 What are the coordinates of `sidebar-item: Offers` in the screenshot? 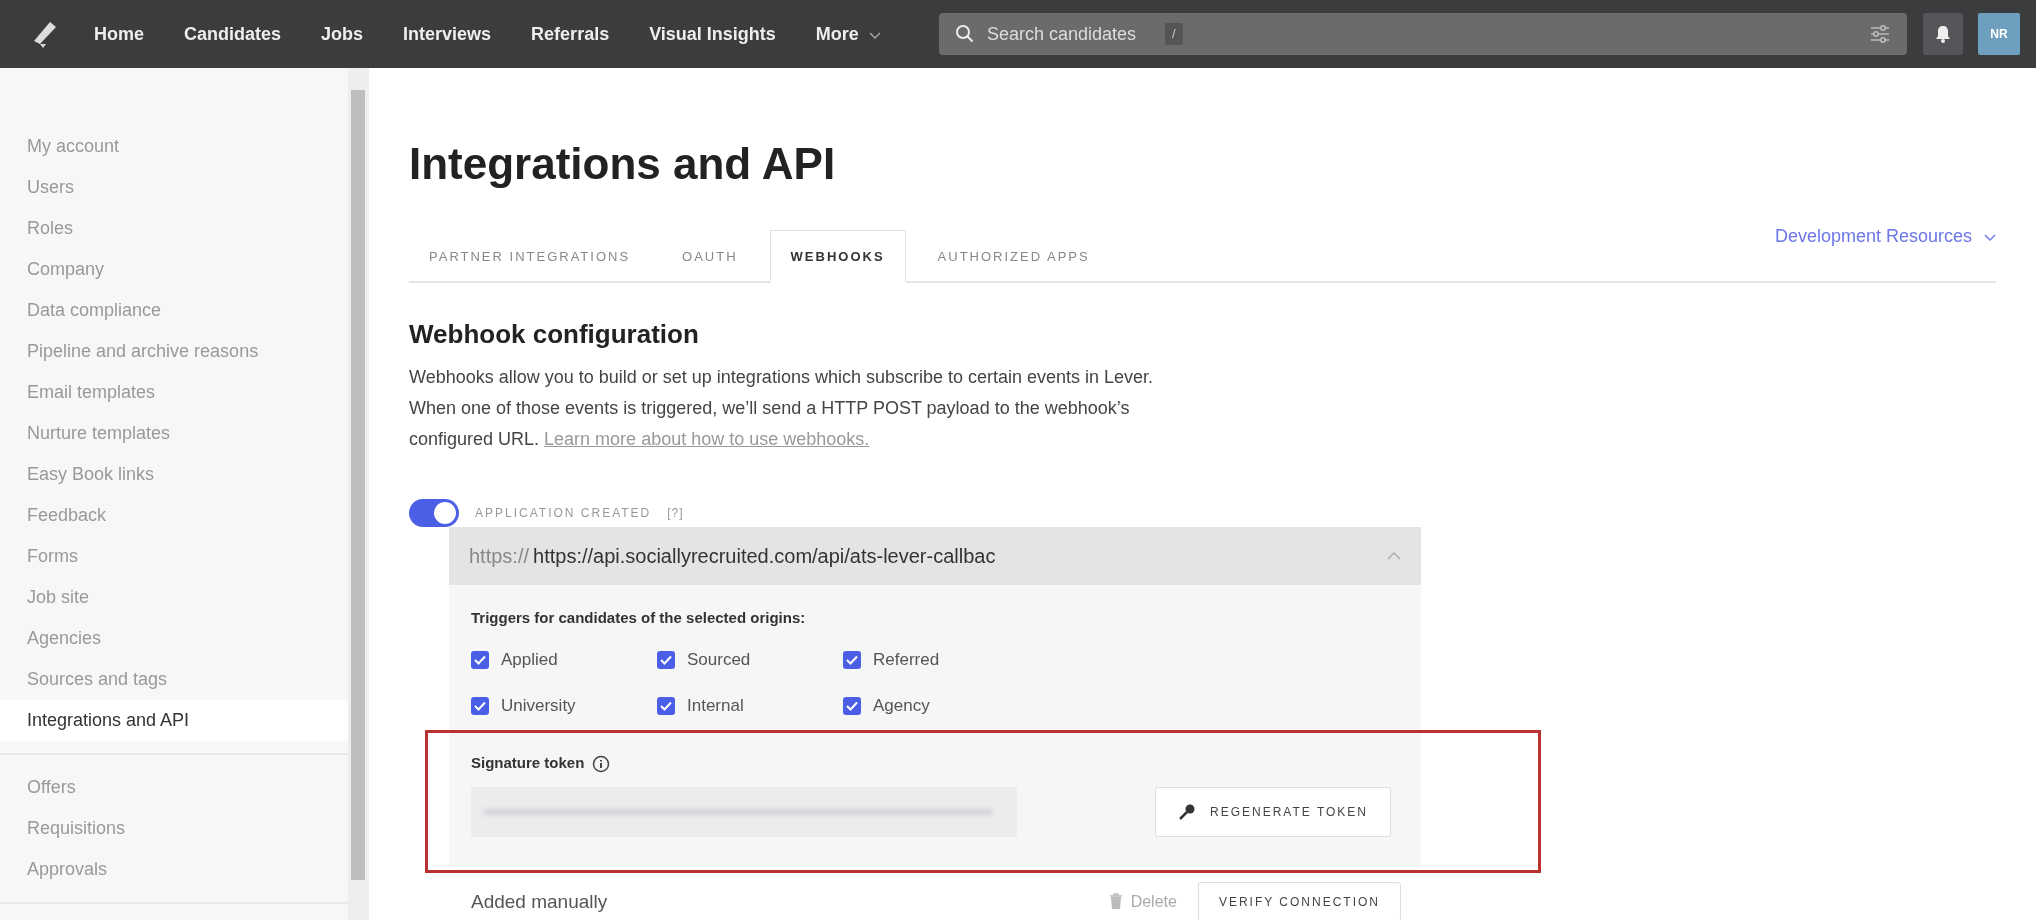 It's located at (174, 787).